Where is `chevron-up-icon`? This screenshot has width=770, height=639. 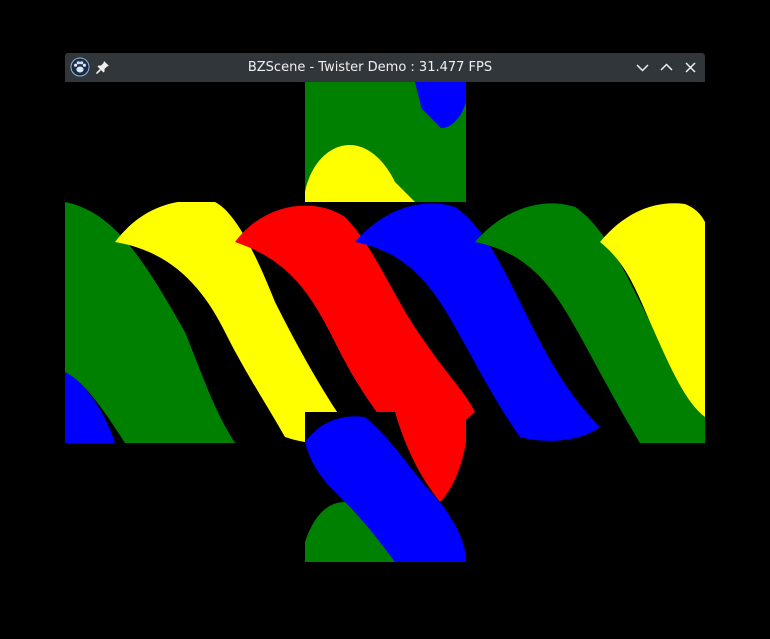
chevron-up-icon is located at coordinates (666, 67).